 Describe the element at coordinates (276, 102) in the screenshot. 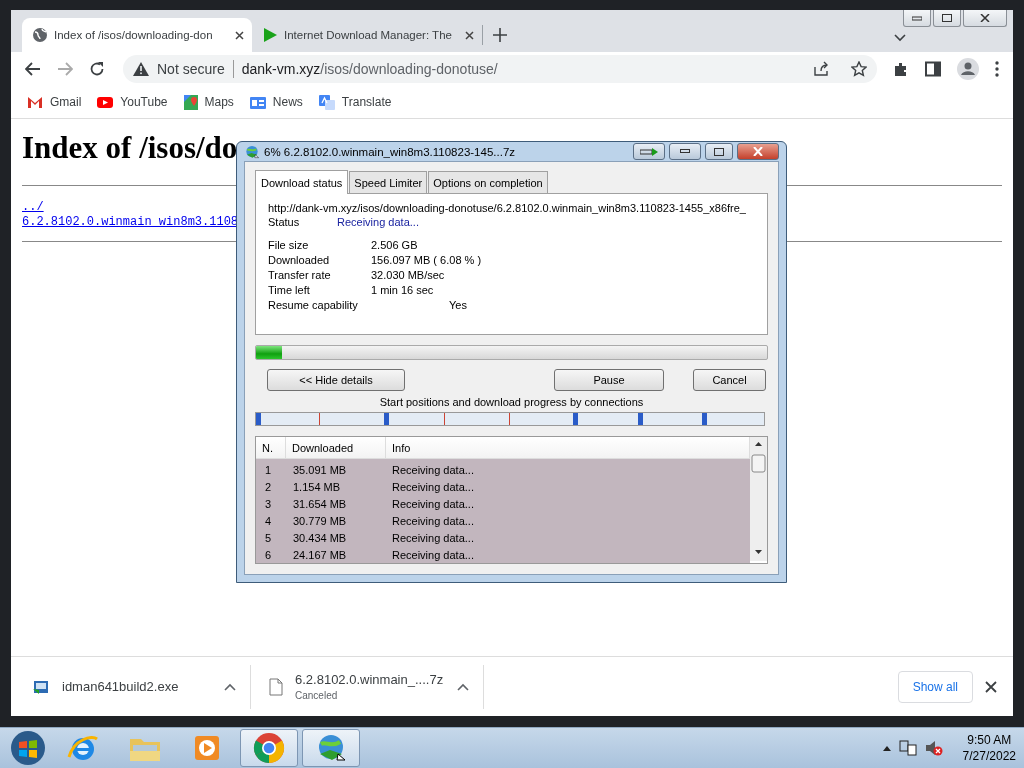

I see `bookmark: News` at that location.